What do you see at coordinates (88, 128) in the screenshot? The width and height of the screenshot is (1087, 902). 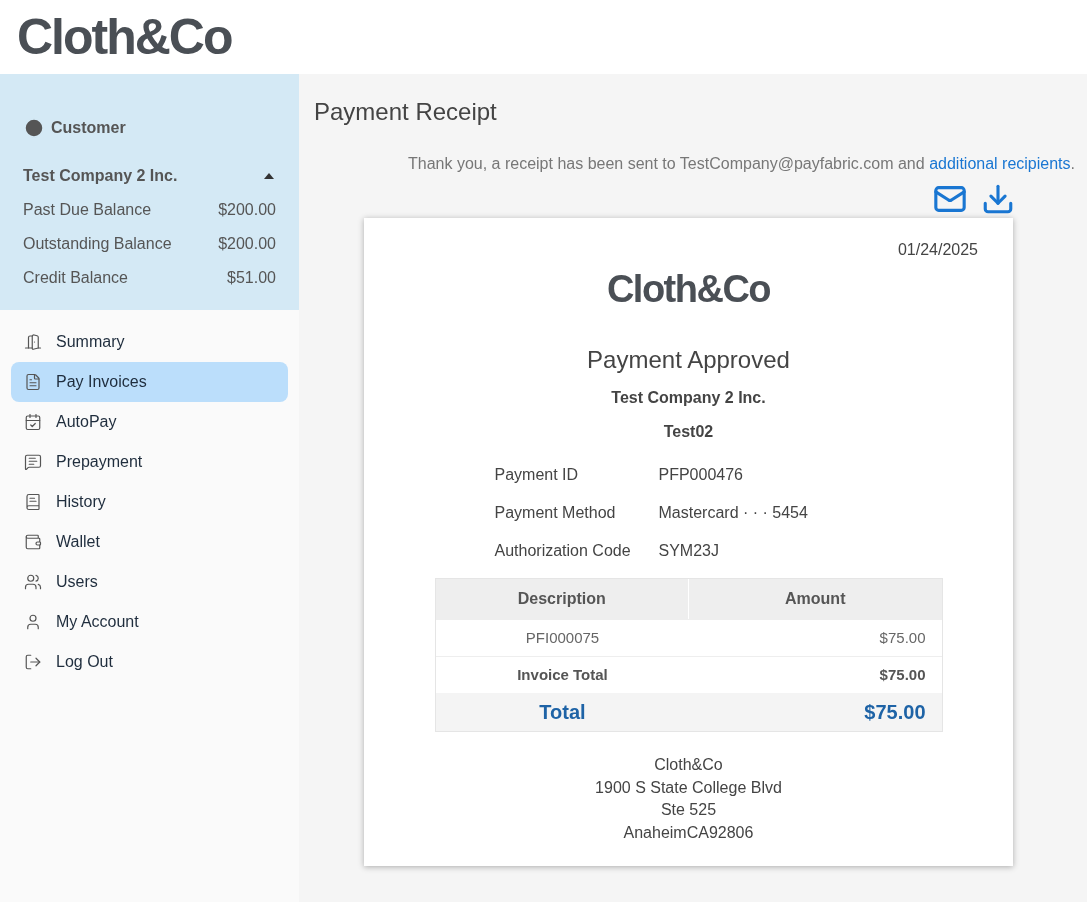 I see `customer-heading: Customer` at bounding box center [88, 128].